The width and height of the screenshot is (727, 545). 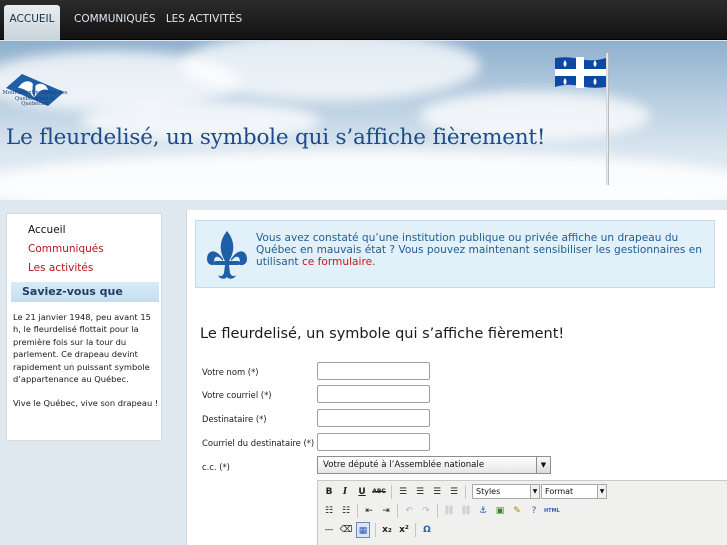 I want to click on align-center-icon: ☰, so click(x=420, y=492).